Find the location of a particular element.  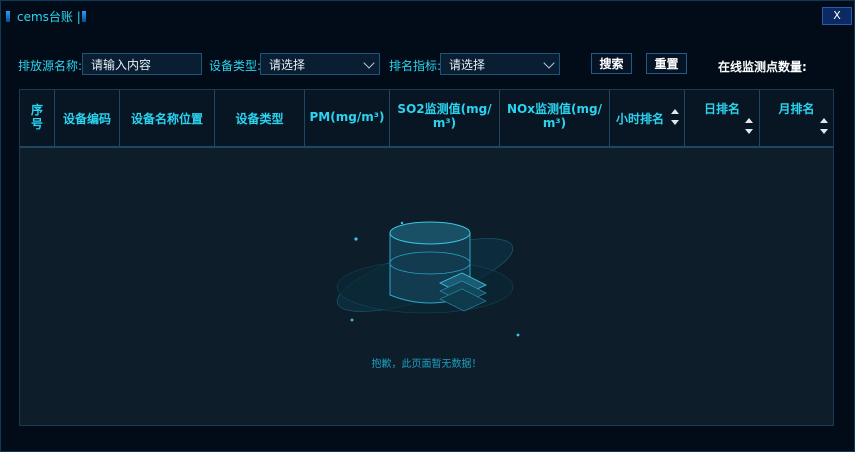

rank-index-select-value: 请选择 is located at coordinates (467, 65).